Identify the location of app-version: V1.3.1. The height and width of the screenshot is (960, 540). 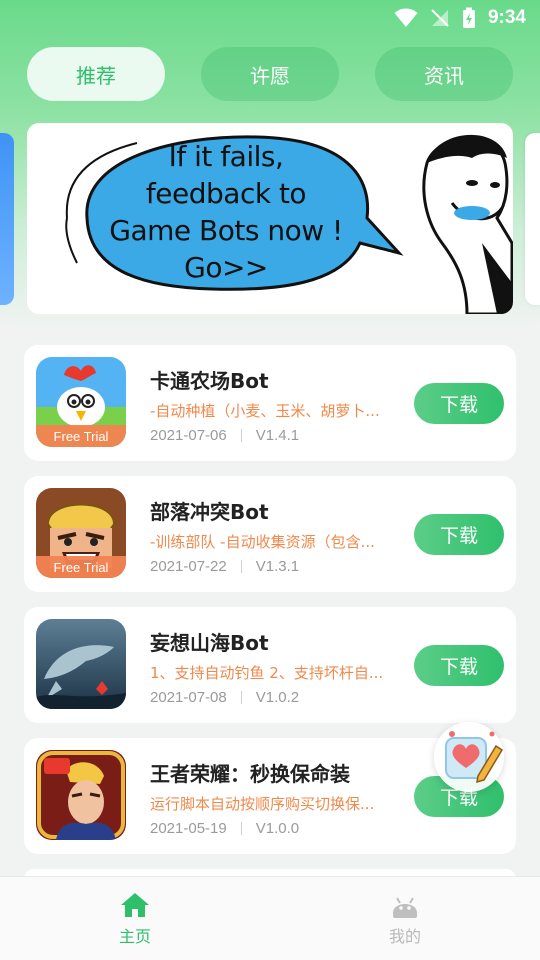
(277, 566).